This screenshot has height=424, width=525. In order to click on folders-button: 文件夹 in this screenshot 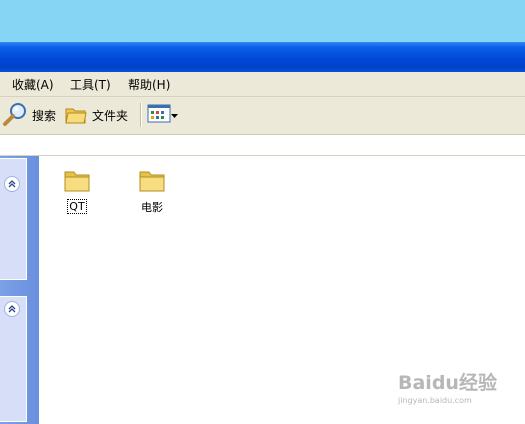, I will do `click(96, 115)`.